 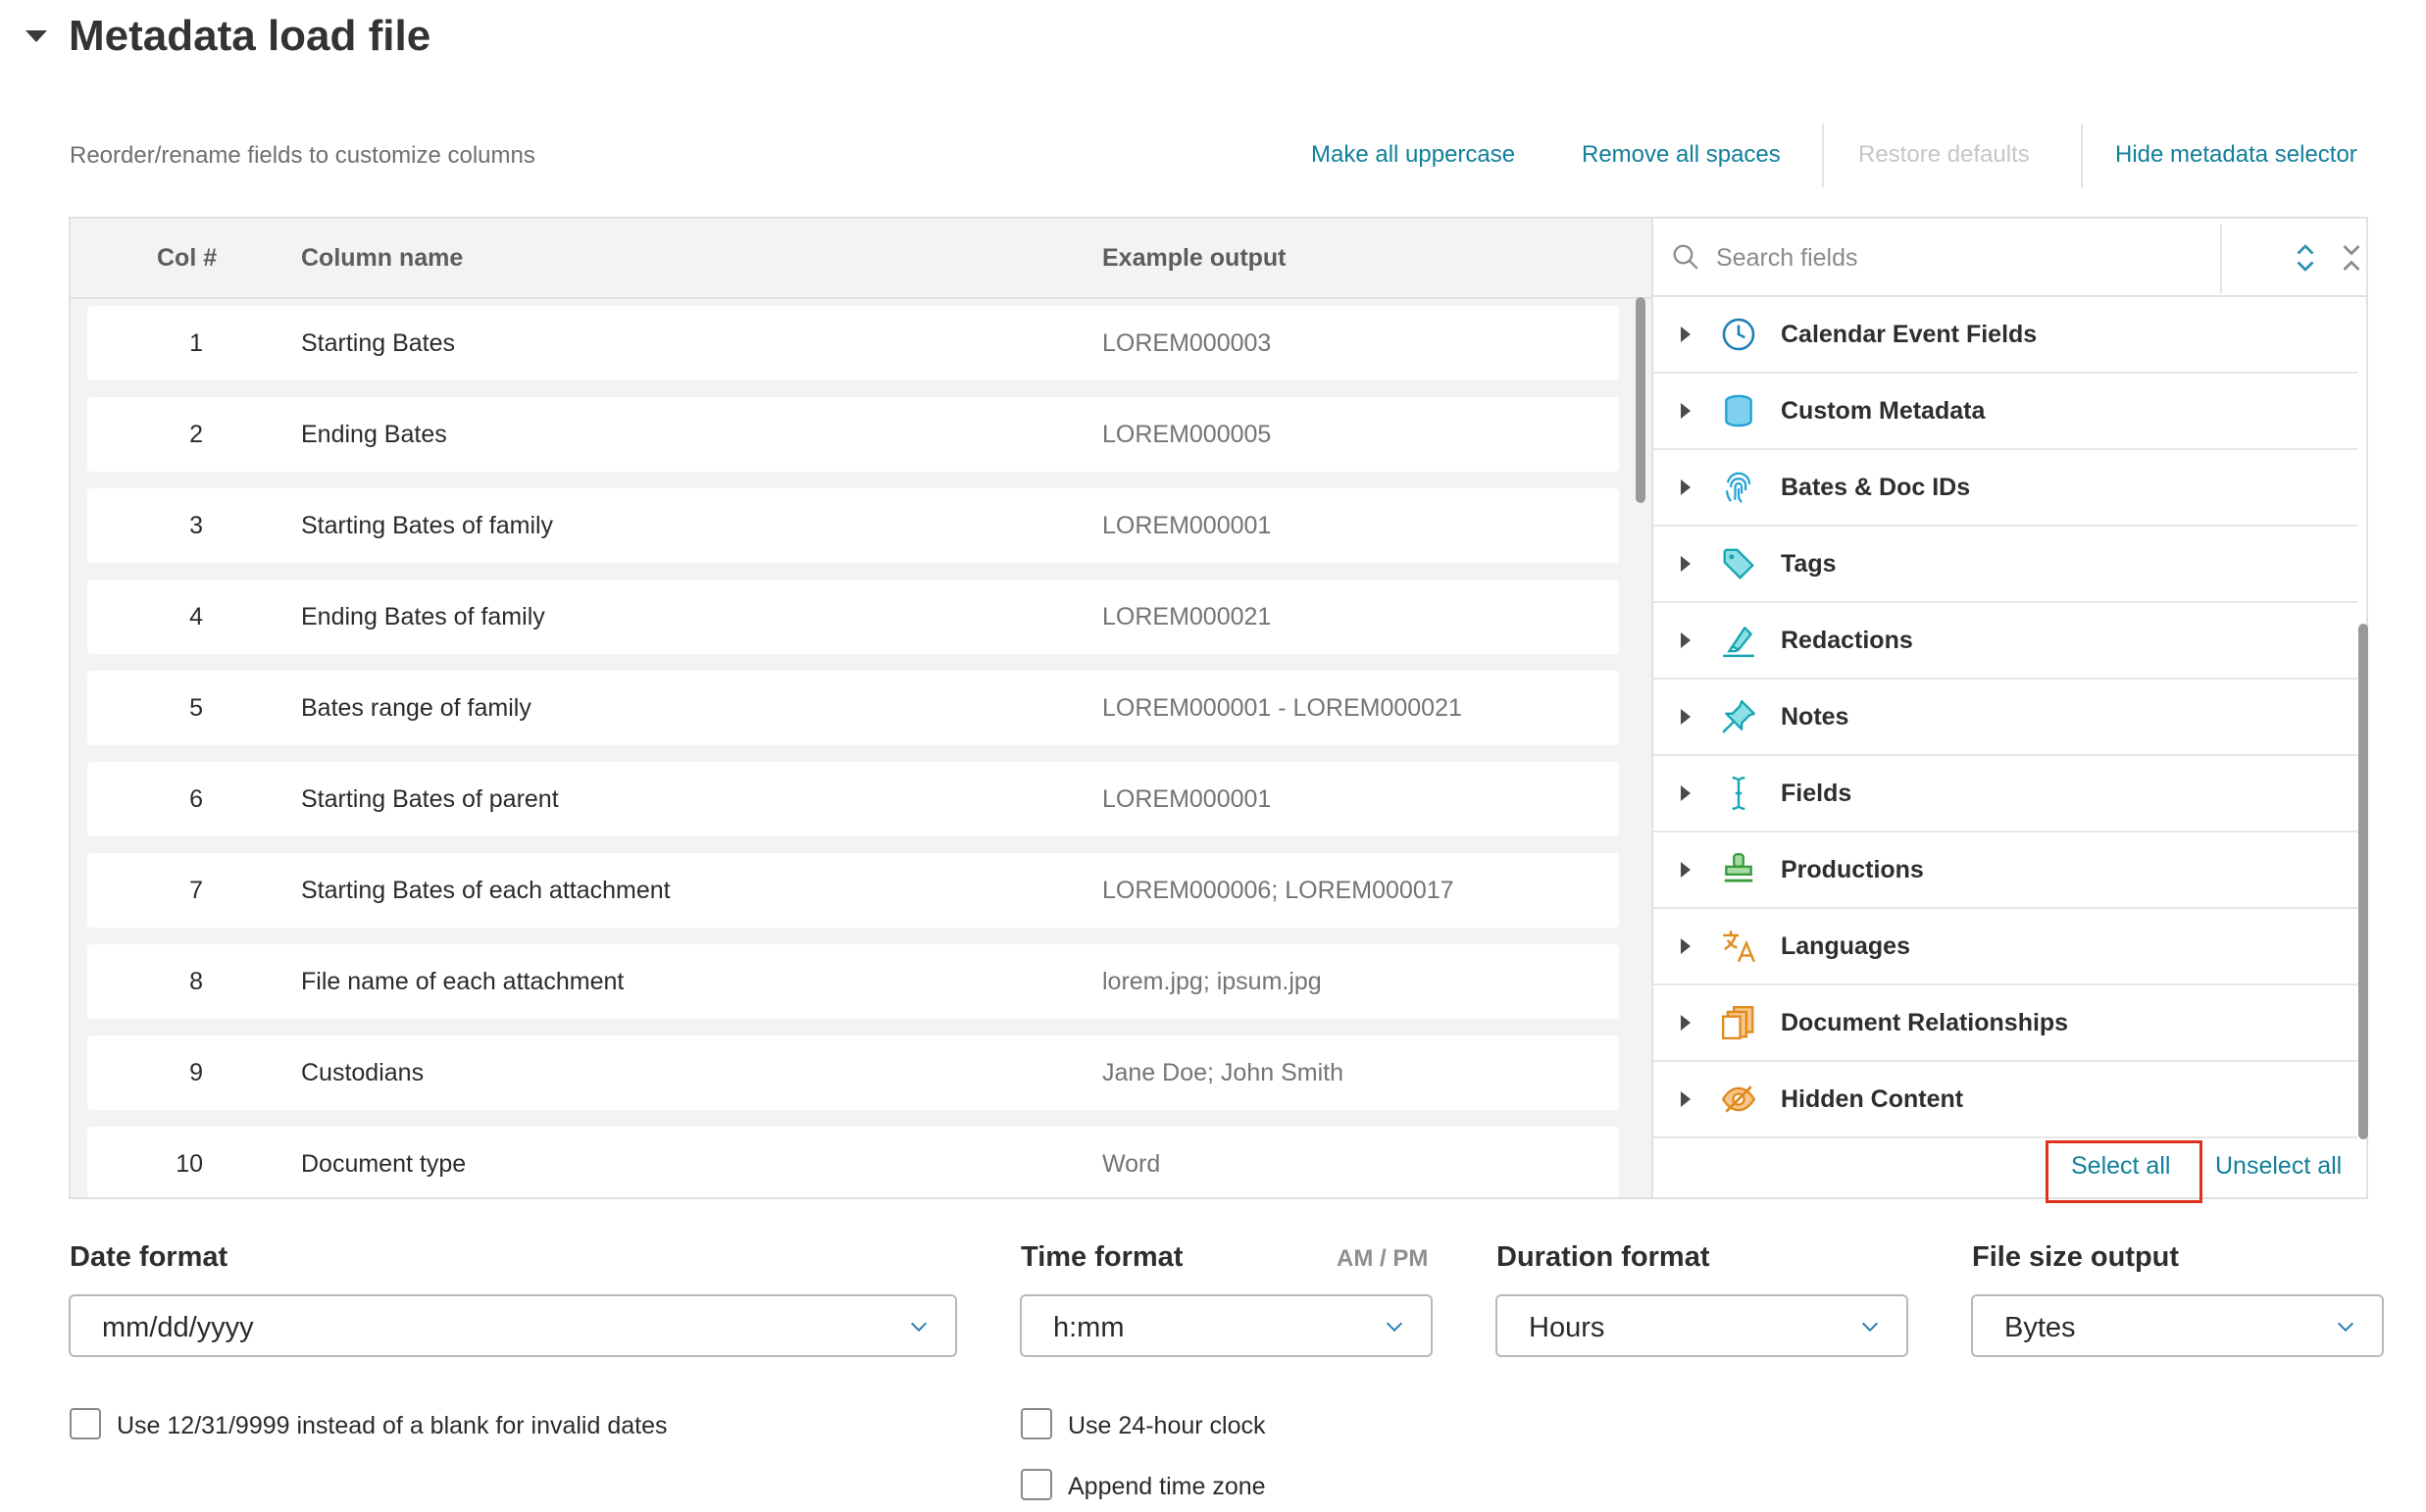 What do you see at coordinates (486, 891) in the screenshot?
I see `row-column-name: Starting Bates of each attachment` at bounding box center [486, 891].